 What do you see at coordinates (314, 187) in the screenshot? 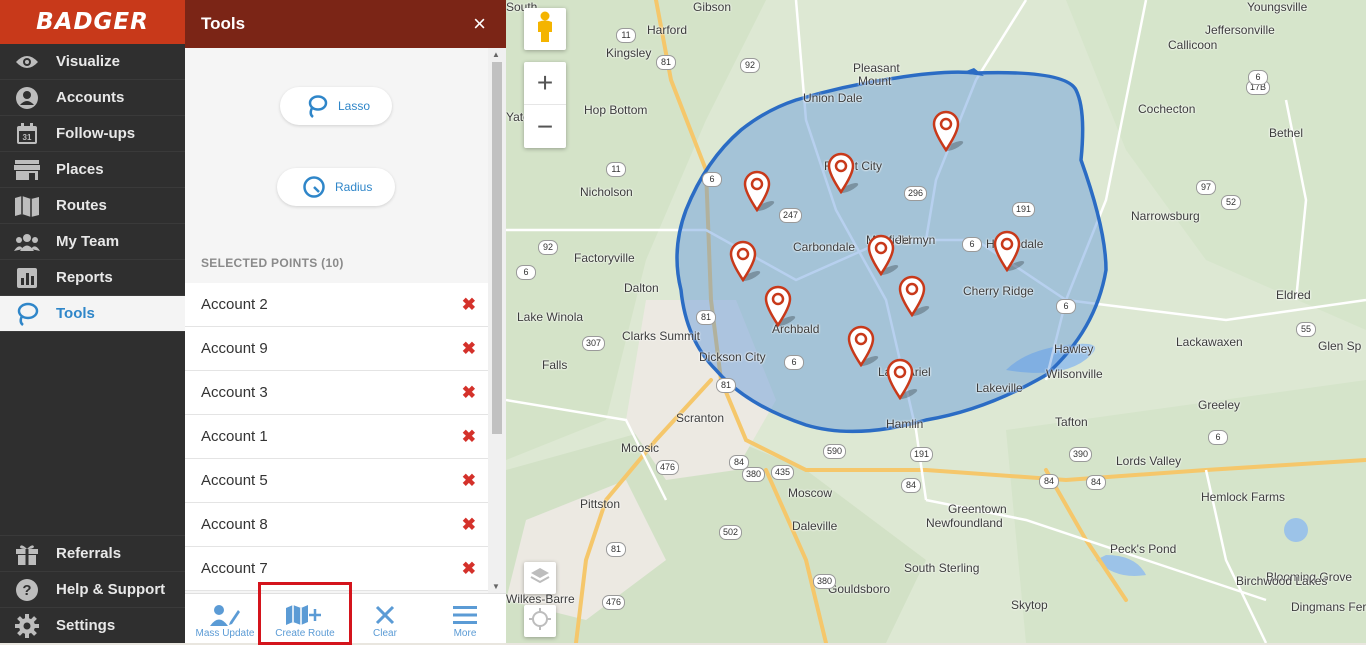
I see `radius-icon` at bounding box center [314, 187].